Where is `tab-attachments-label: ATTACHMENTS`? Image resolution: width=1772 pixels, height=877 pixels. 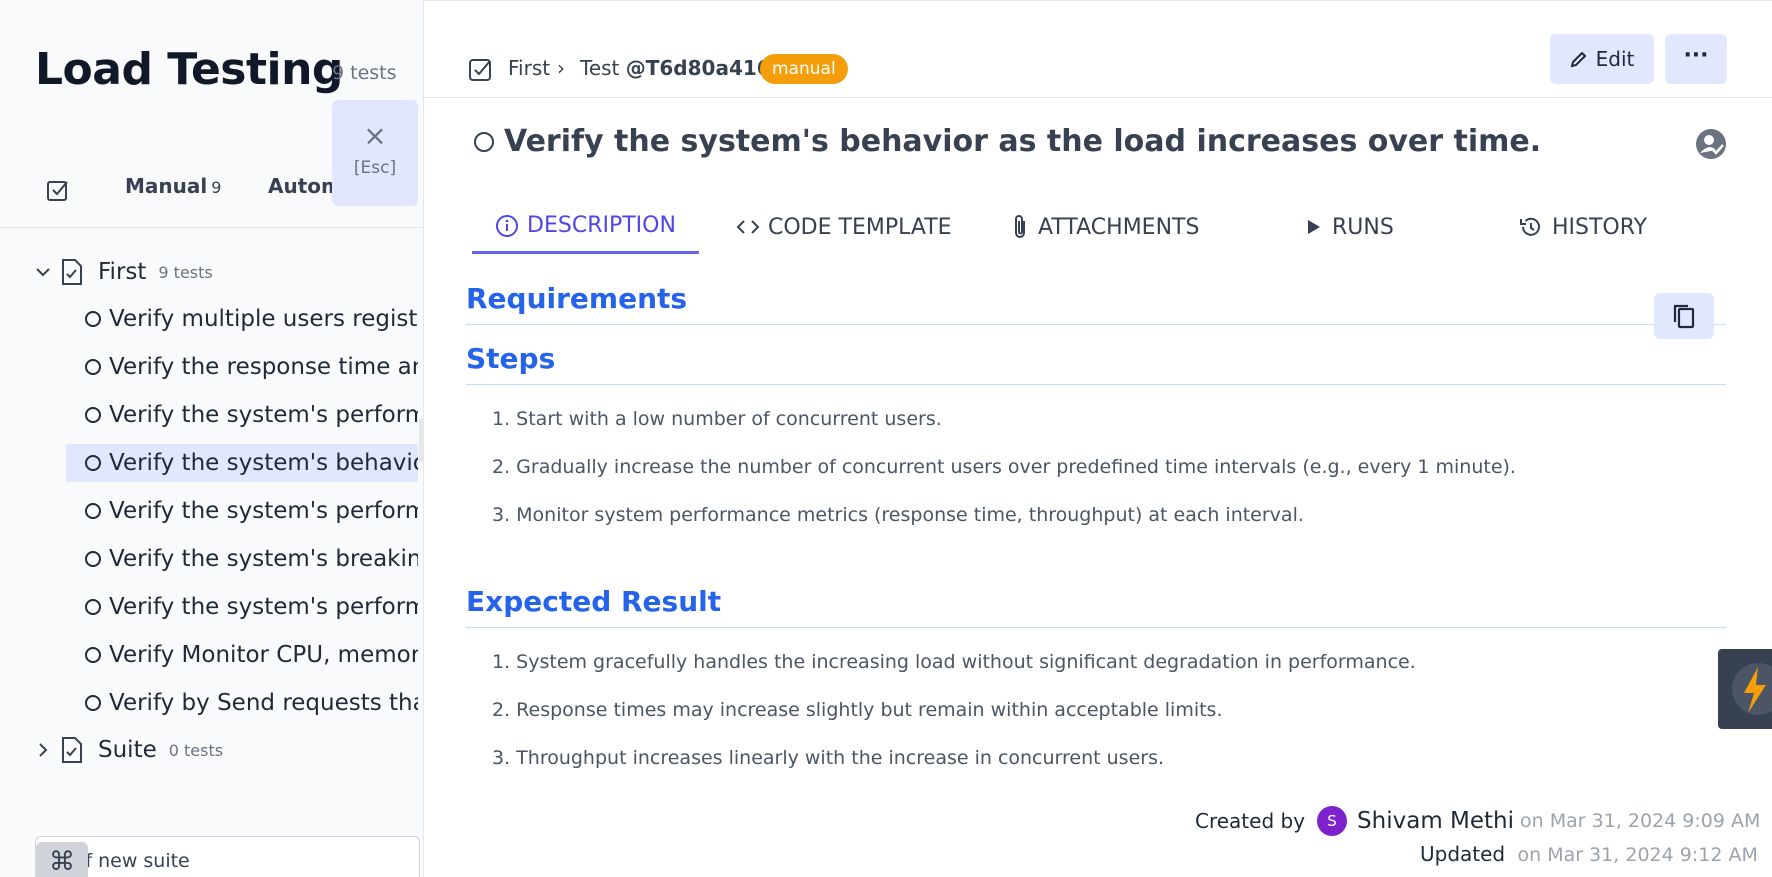
tab-attachments-label: ATTACHMENTS is located at coordinates (1119, 227).